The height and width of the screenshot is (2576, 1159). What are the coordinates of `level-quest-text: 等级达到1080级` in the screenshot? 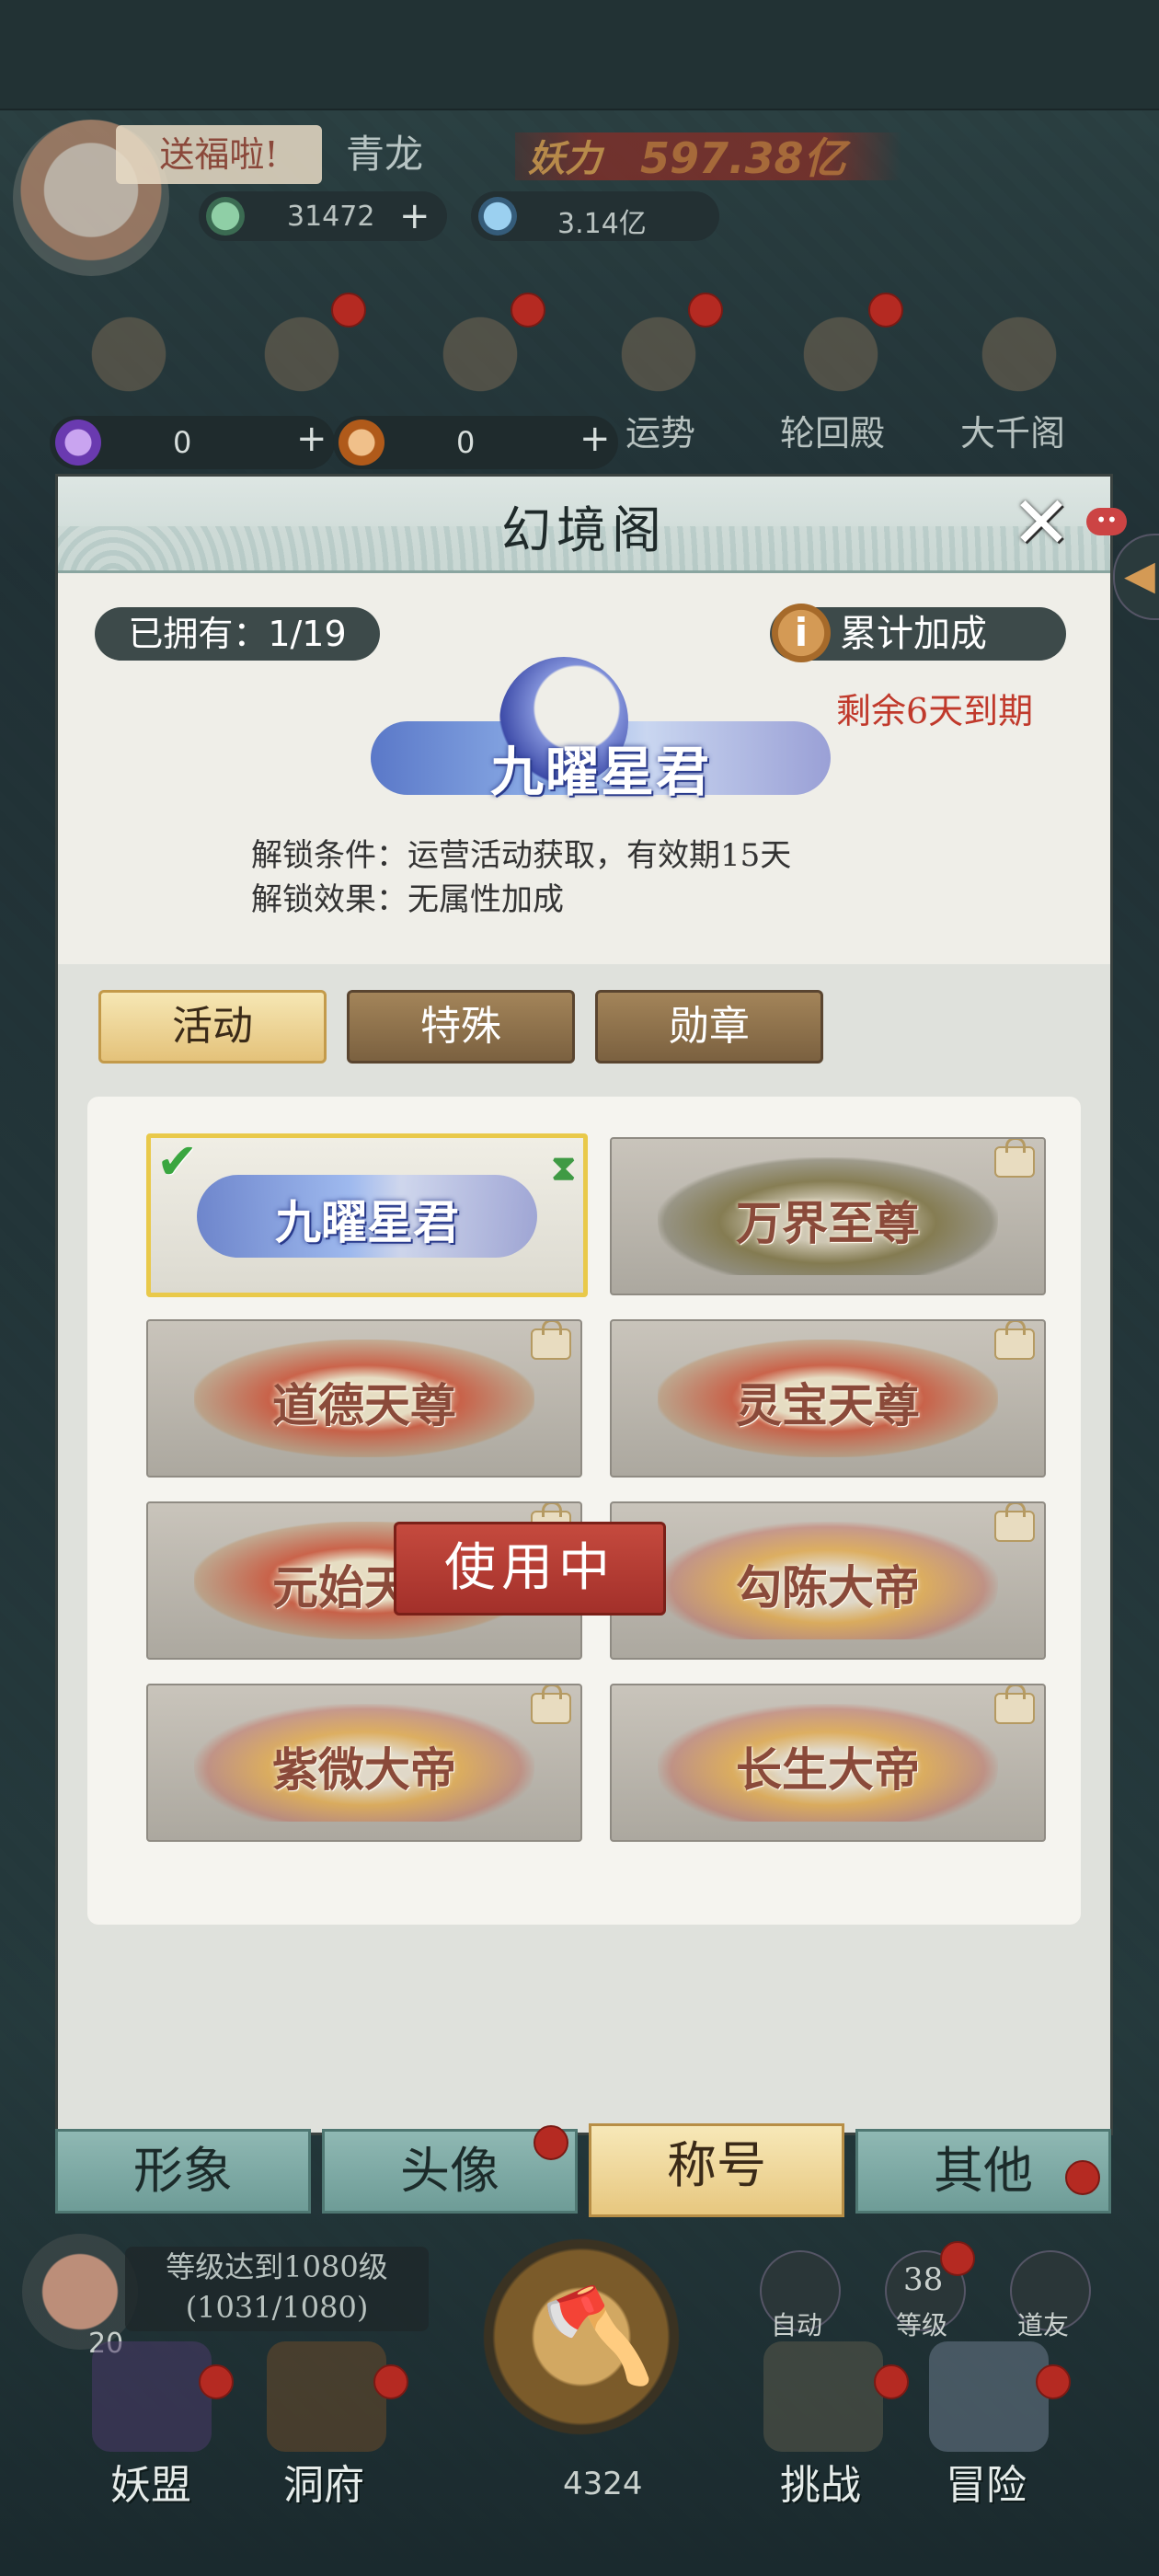 It's located at (277, 2266).